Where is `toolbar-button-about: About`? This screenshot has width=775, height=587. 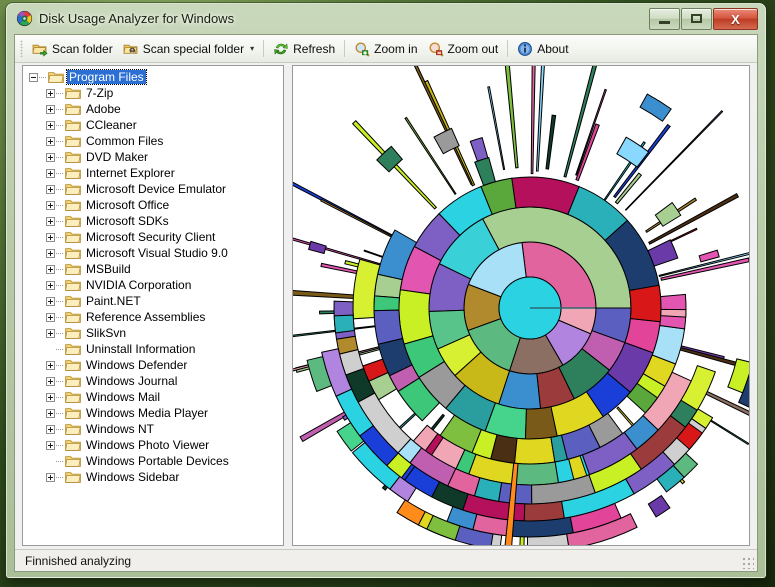 toolbar-button-about: About is located at coordinates (542, 48).